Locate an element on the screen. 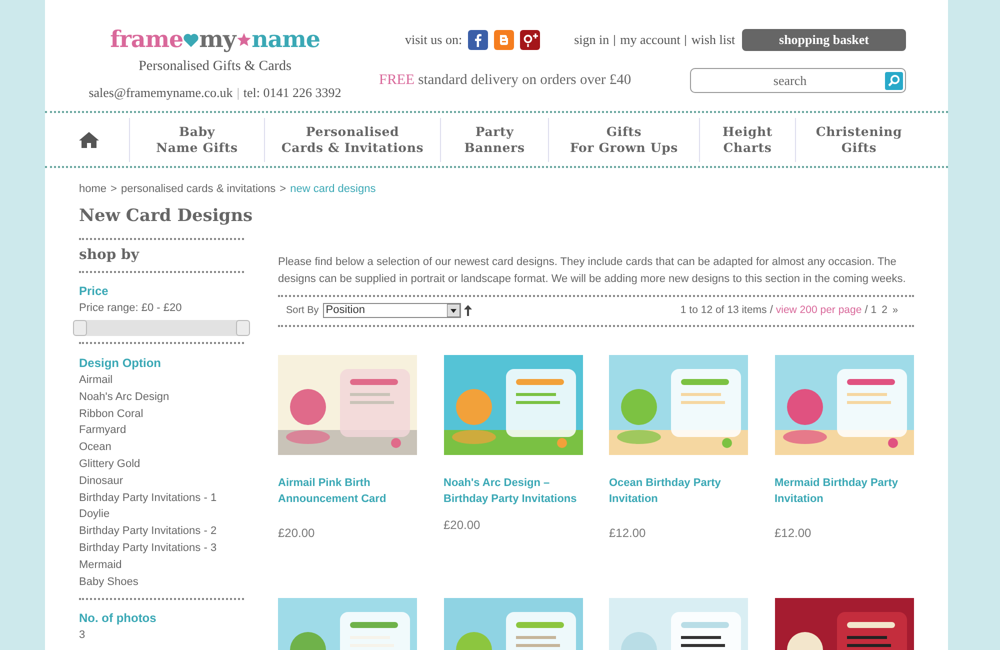  filter-option: Baby Shoes is located at coordinates (161, 582).